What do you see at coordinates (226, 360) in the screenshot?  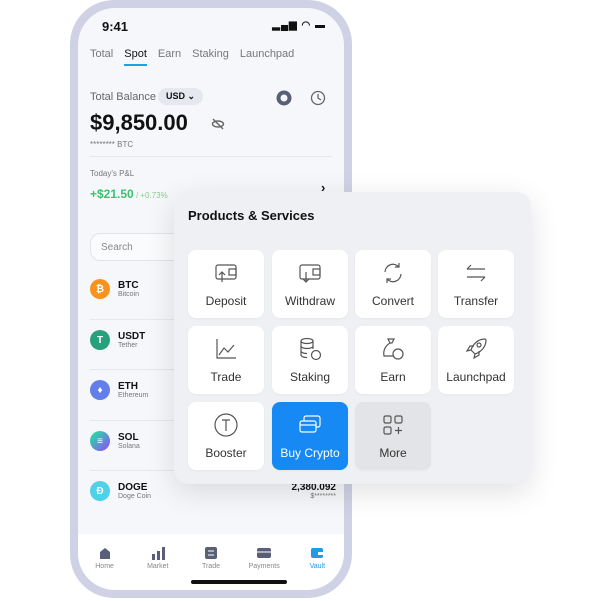 I see `tile-trade: Trade` at bounding box center [226, 360].